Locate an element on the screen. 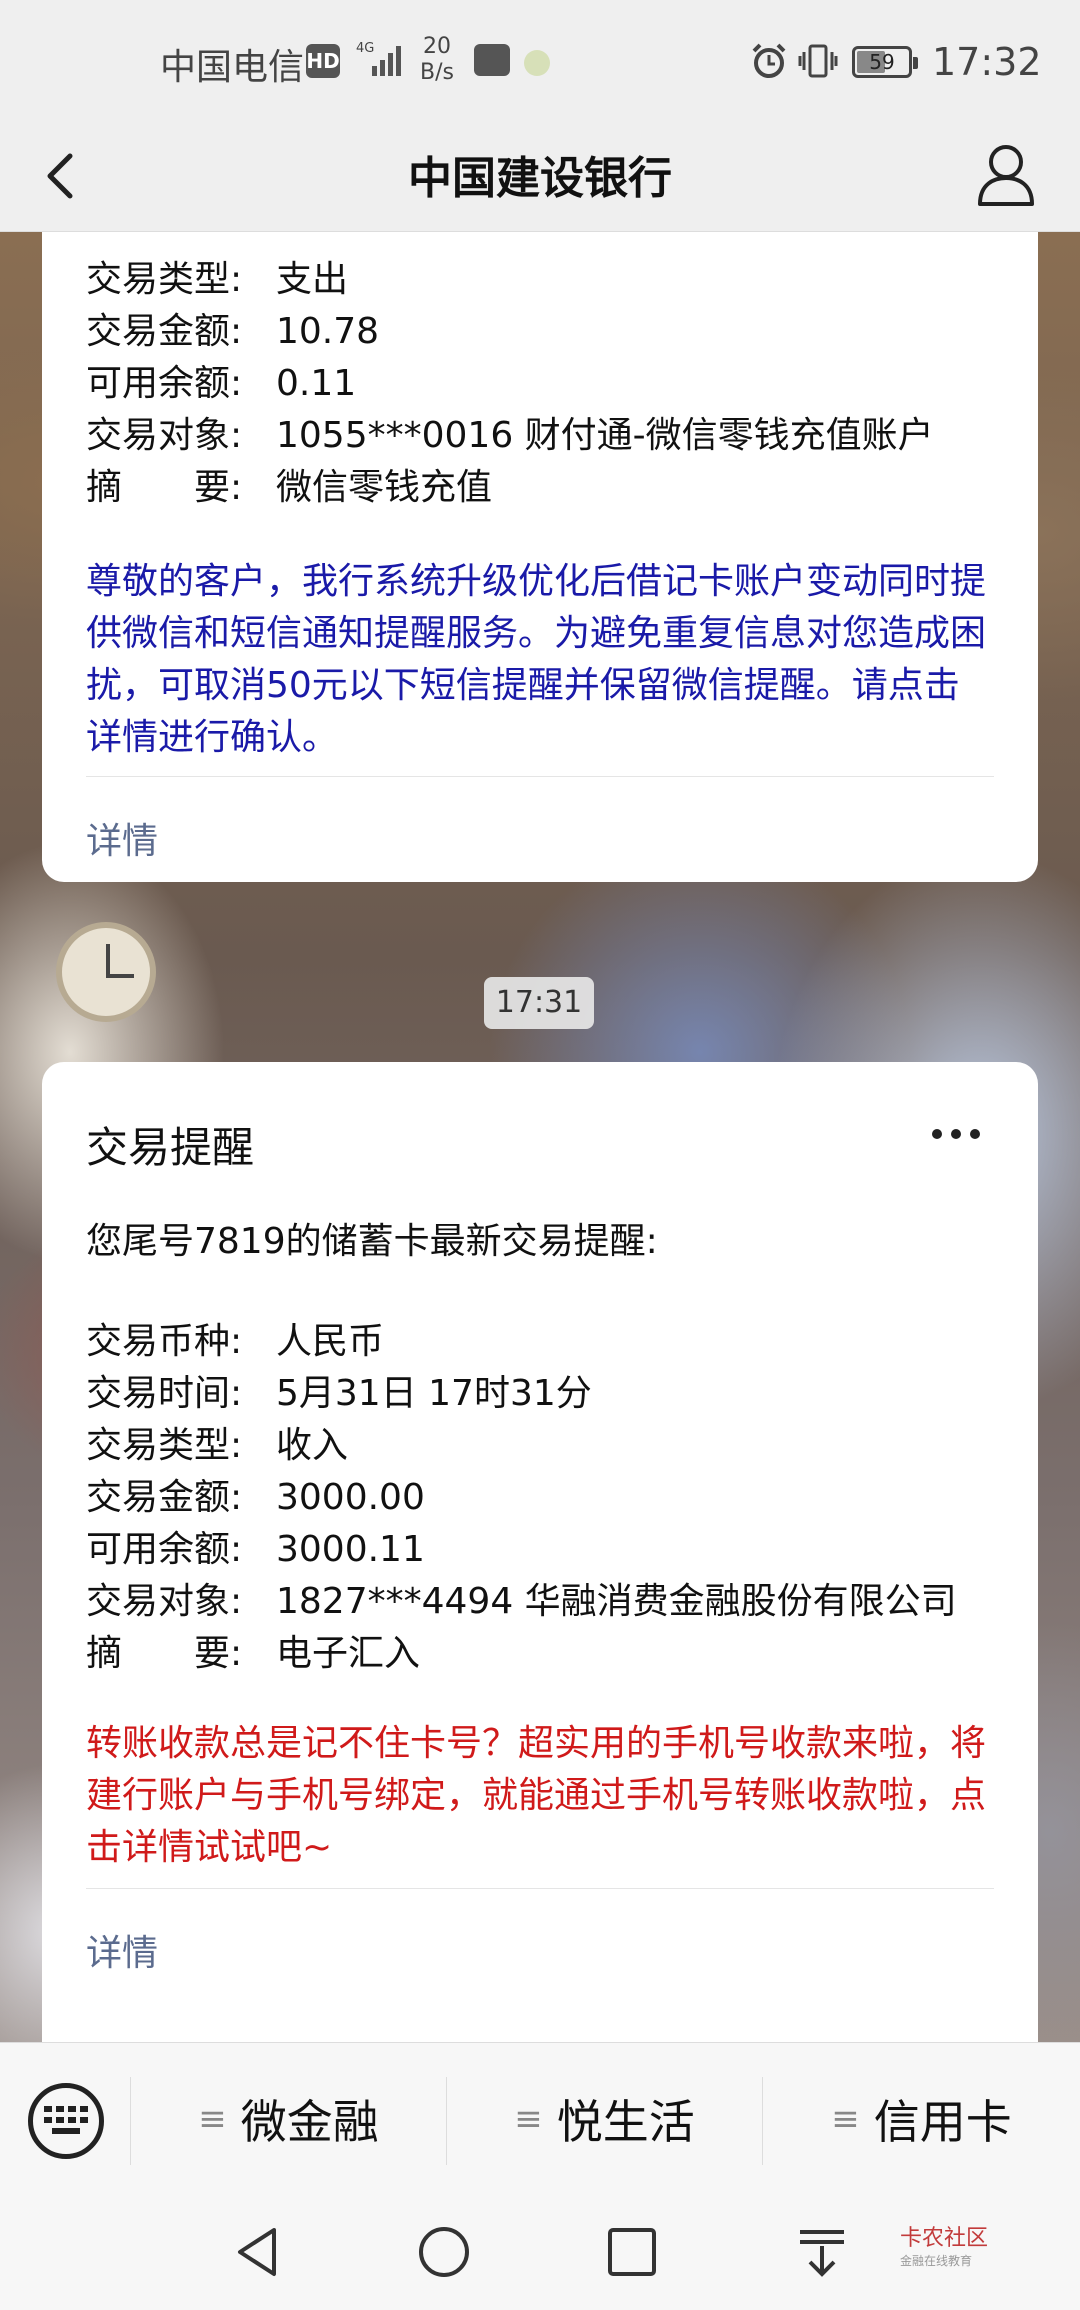 This screenshot has width=1080, height=2310. field-value: 3000.00 is located at coordinates (350, 1497).